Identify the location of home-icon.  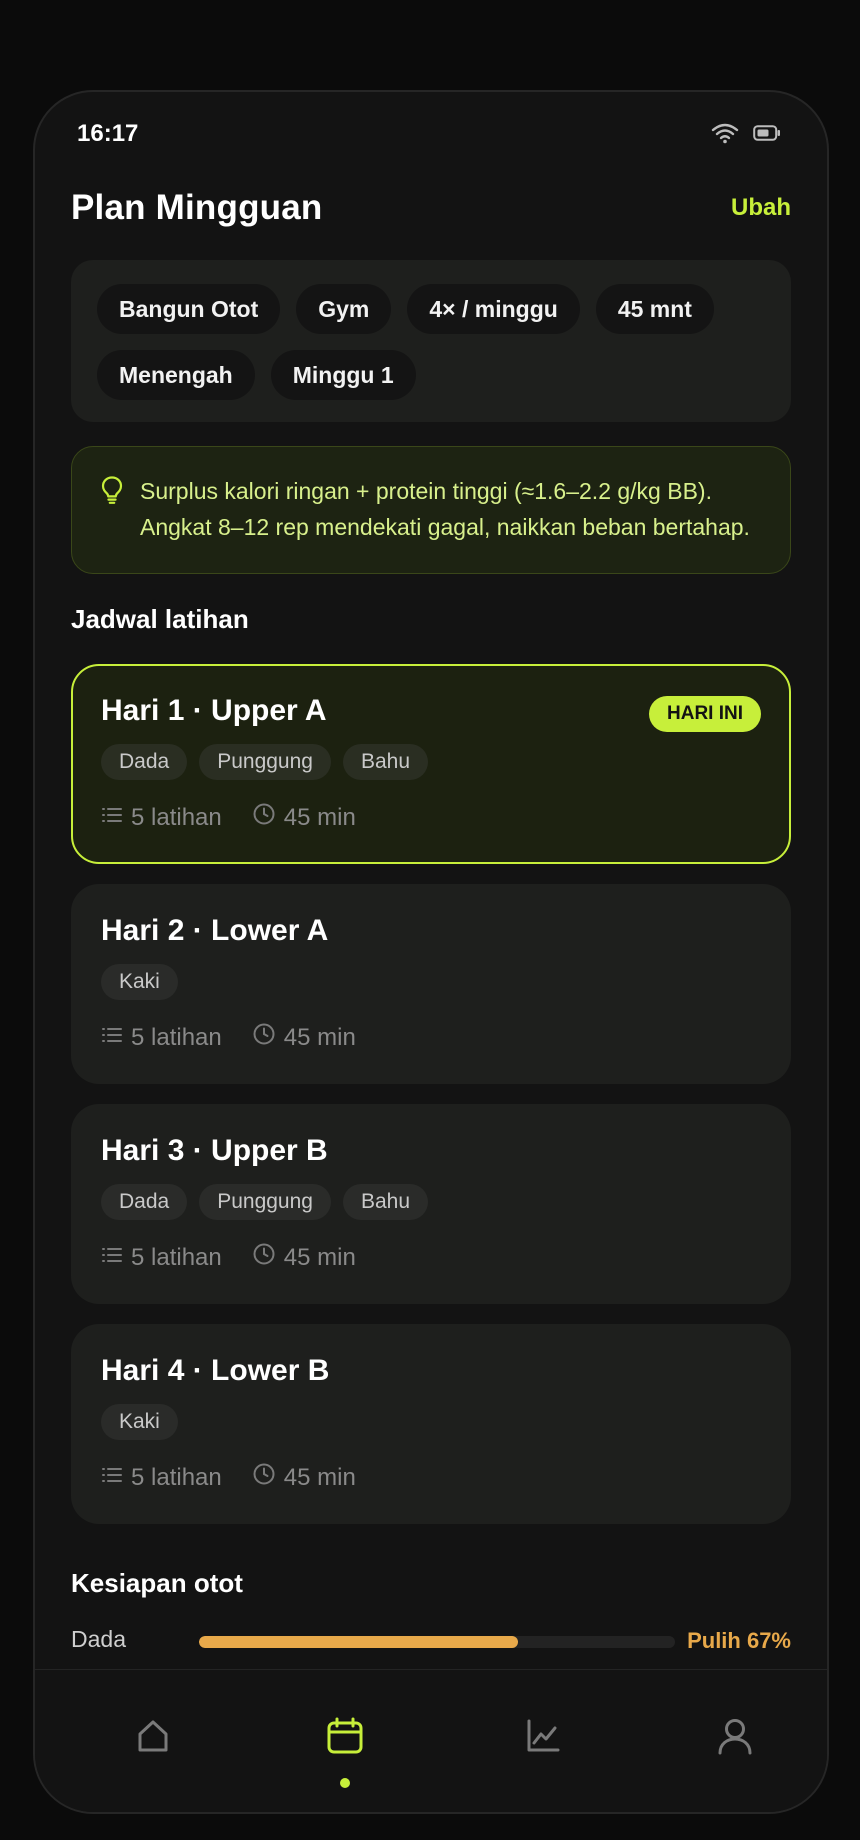
(153, 1738).